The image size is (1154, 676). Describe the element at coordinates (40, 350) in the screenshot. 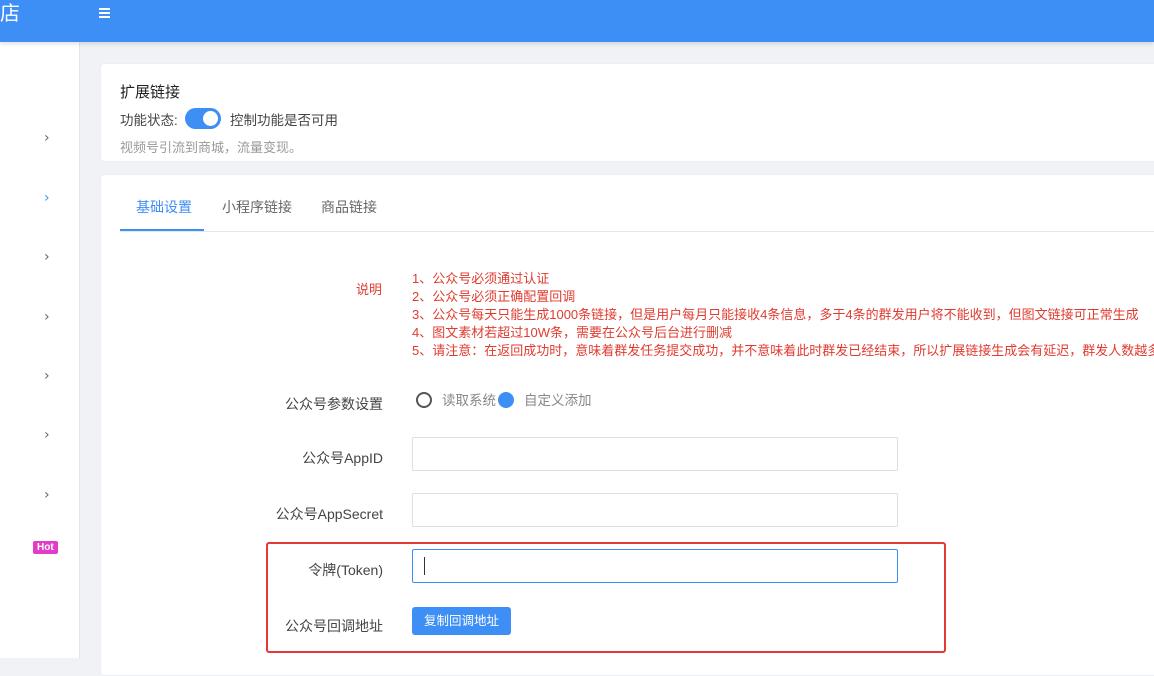

I see `sidebar: › › › › › › › Hot` at that location.